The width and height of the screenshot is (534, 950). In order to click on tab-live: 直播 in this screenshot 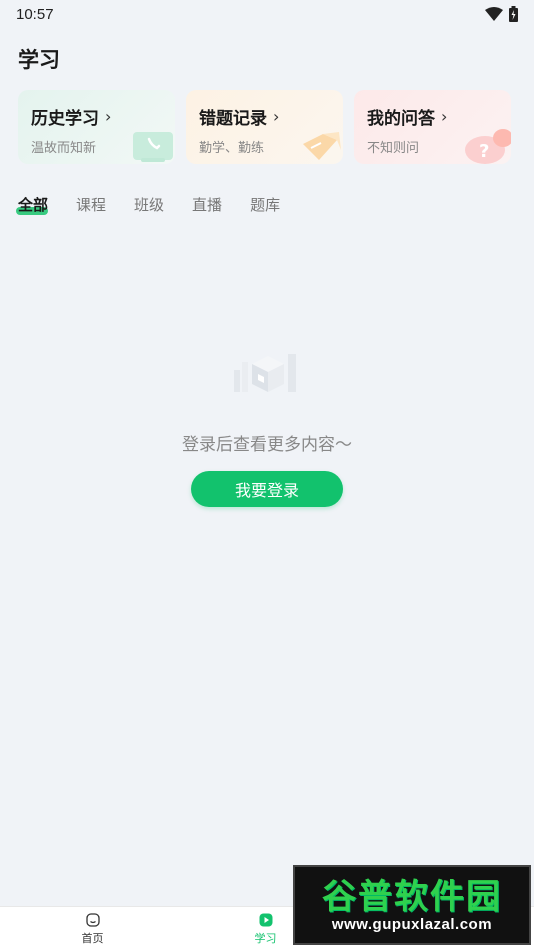, I will do `click(207, 204)`.